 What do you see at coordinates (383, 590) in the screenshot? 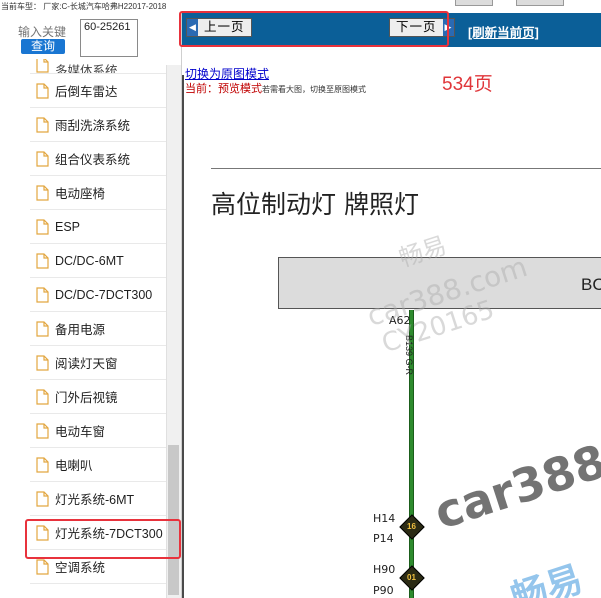
I see `connector-pin-label: P90` at bounding box center [383, 590].